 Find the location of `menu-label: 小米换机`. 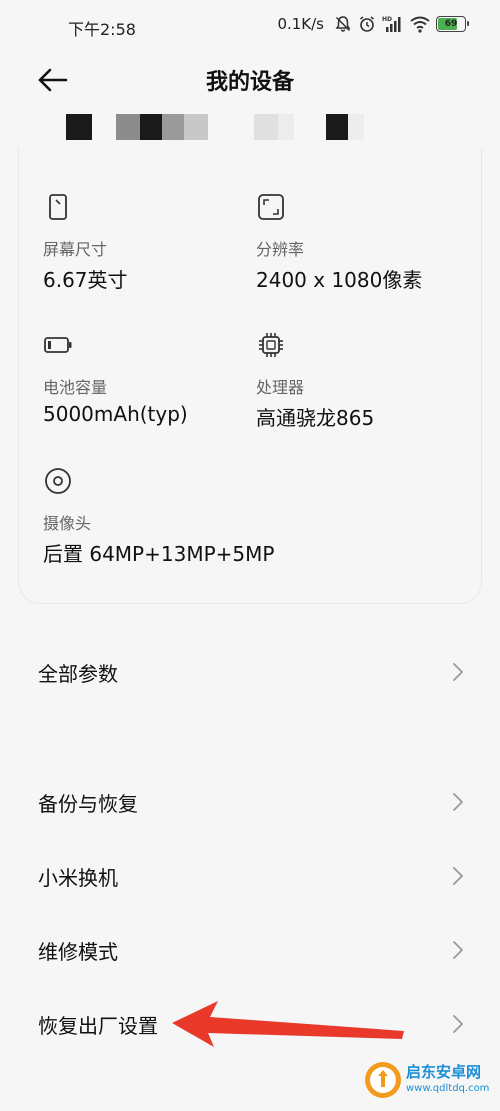

menu-label: 小米换机 is located at coordinates (78, 878).